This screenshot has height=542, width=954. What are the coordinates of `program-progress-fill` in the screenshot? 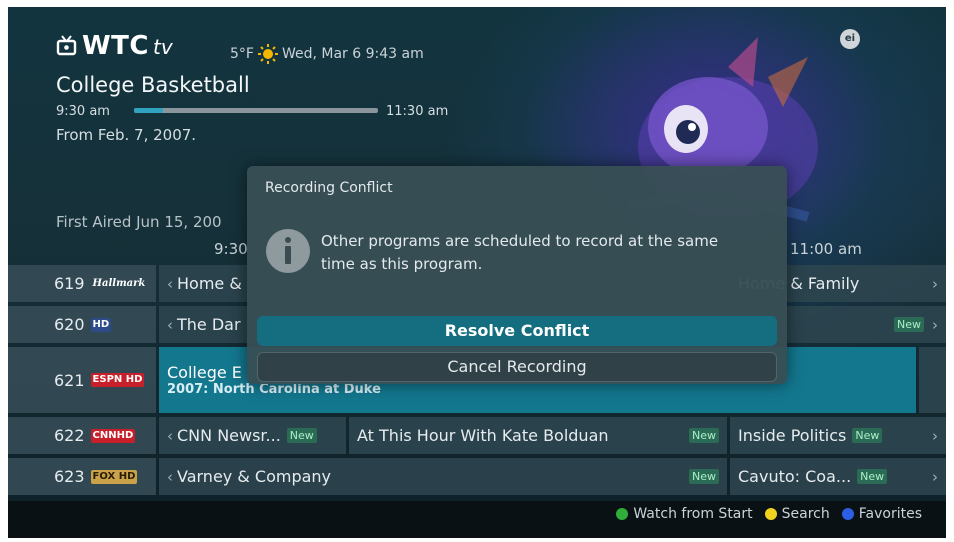 It's located at (149, 110).